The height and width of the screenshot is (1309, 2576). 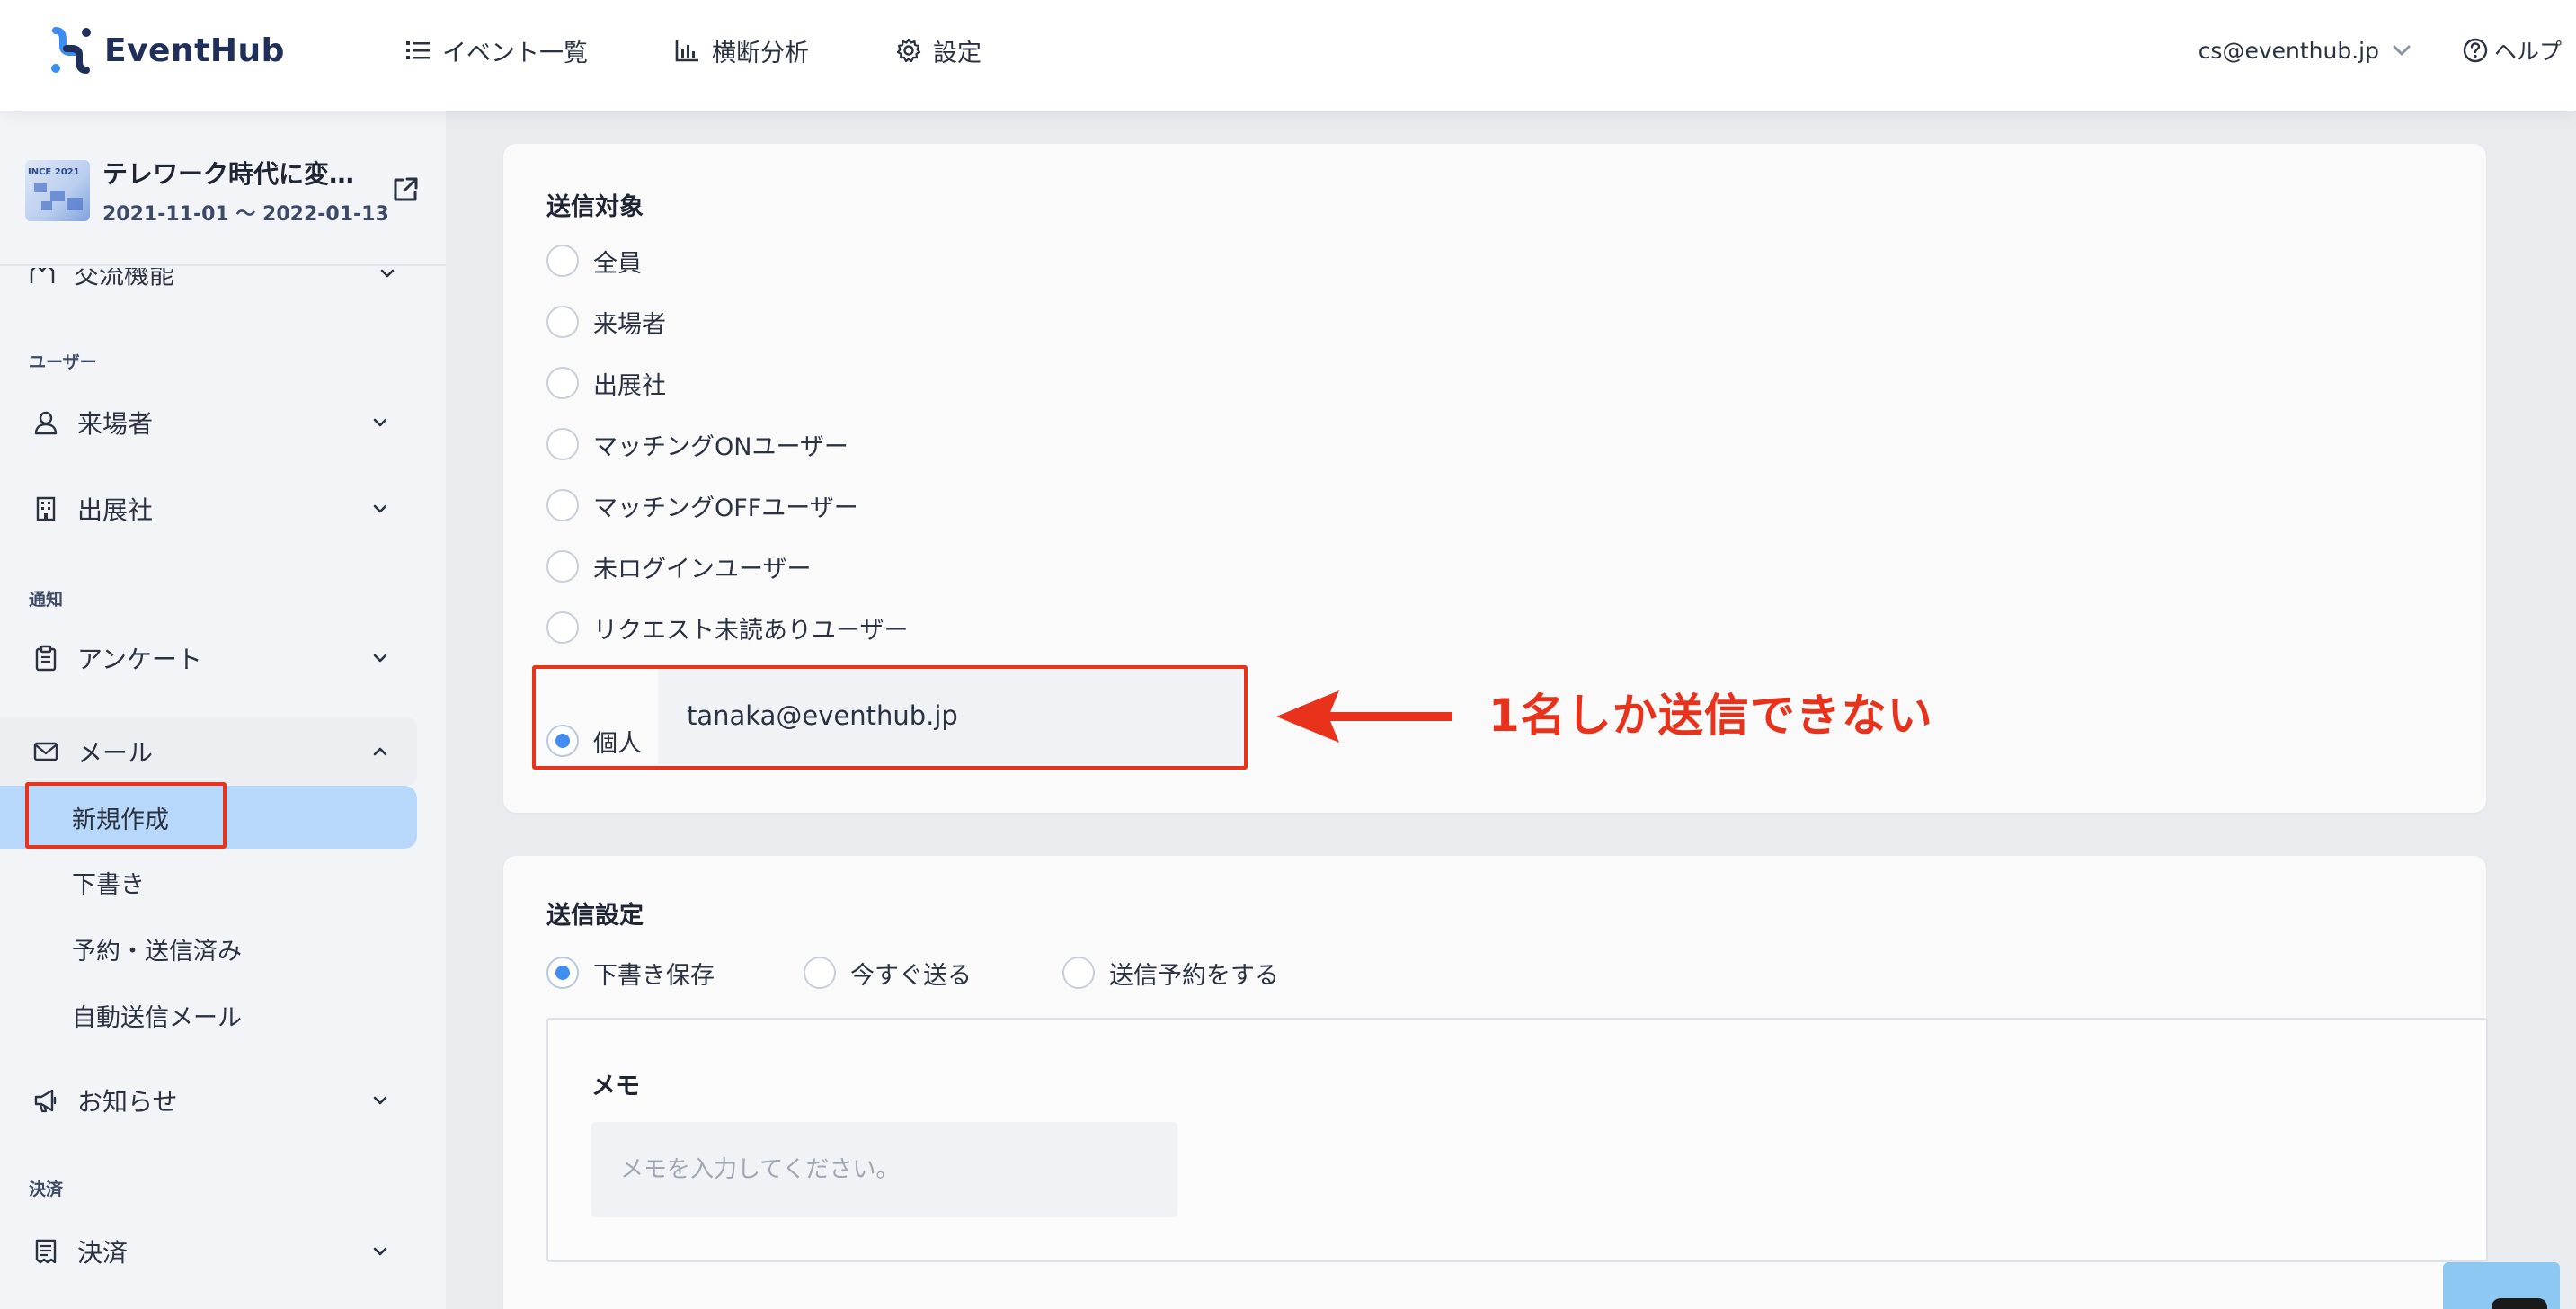 What do you see at coordinates (405, 189) in the screenshot?
I see `external-link-icon` at bounding box center [405, 189].